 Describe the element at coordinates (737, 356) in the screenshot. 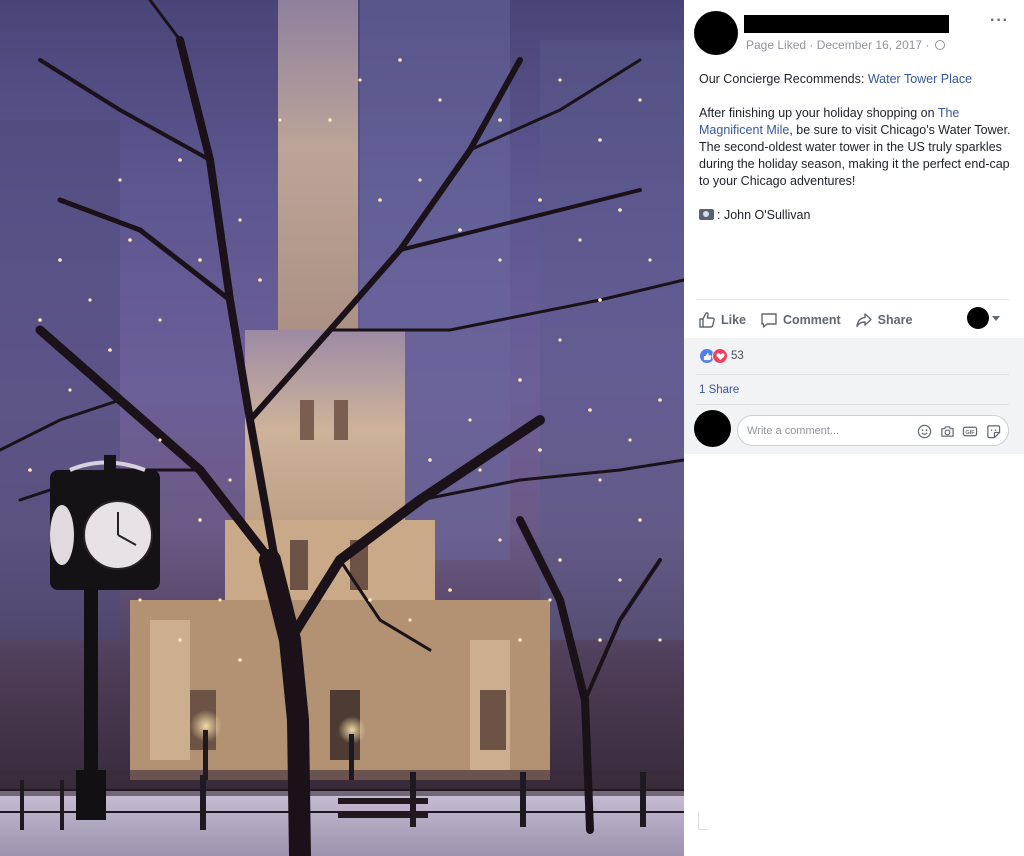

I see `reaction-count: 53` at that location.